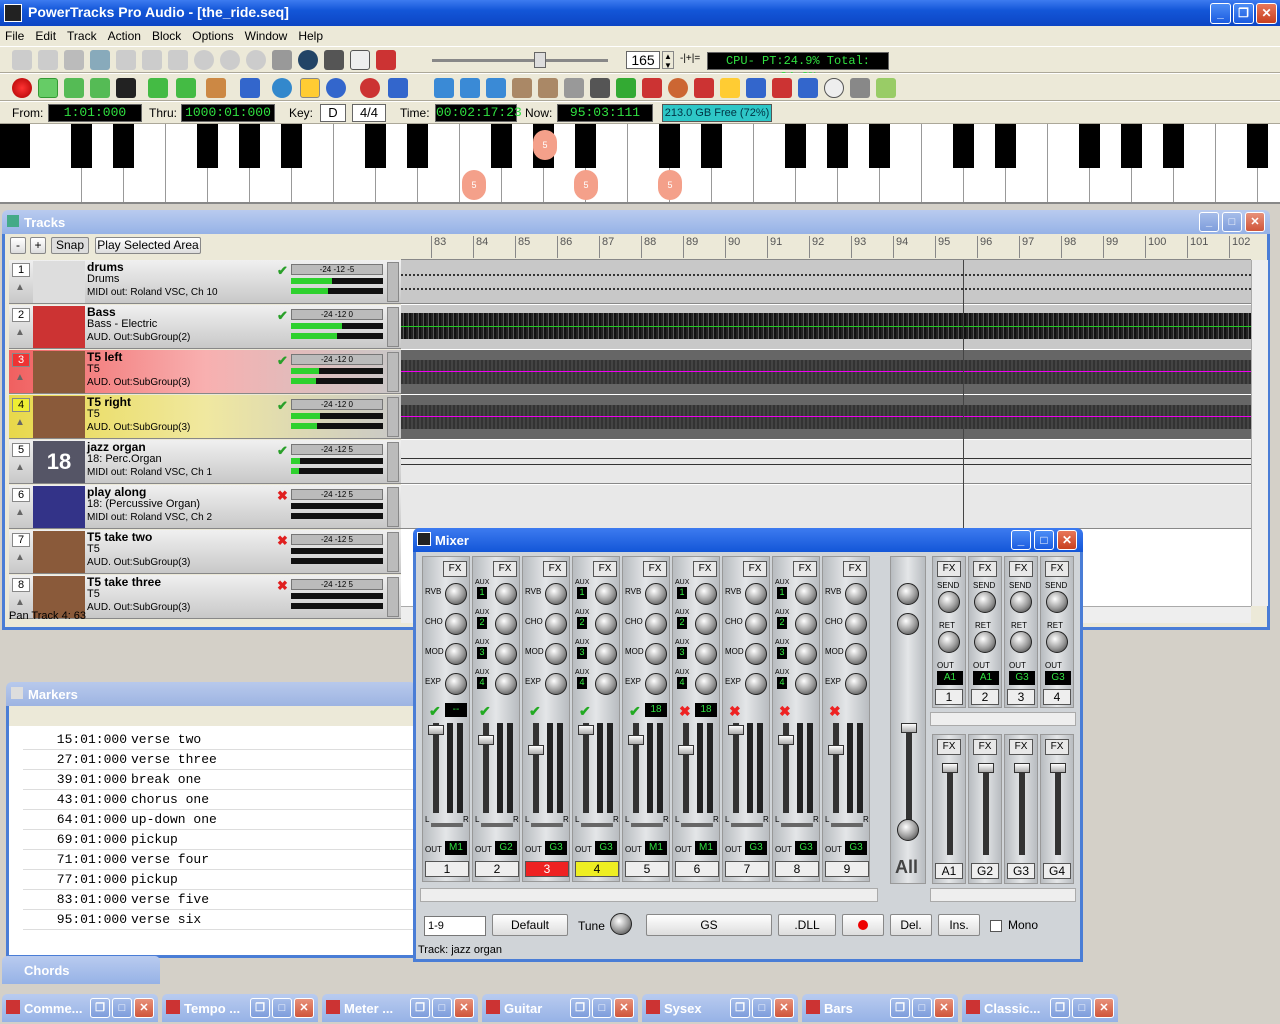  Describe the element at coordinates (221, 880) in the screenshot. I see `marker-row: 77:01:000 pickup` at that location.